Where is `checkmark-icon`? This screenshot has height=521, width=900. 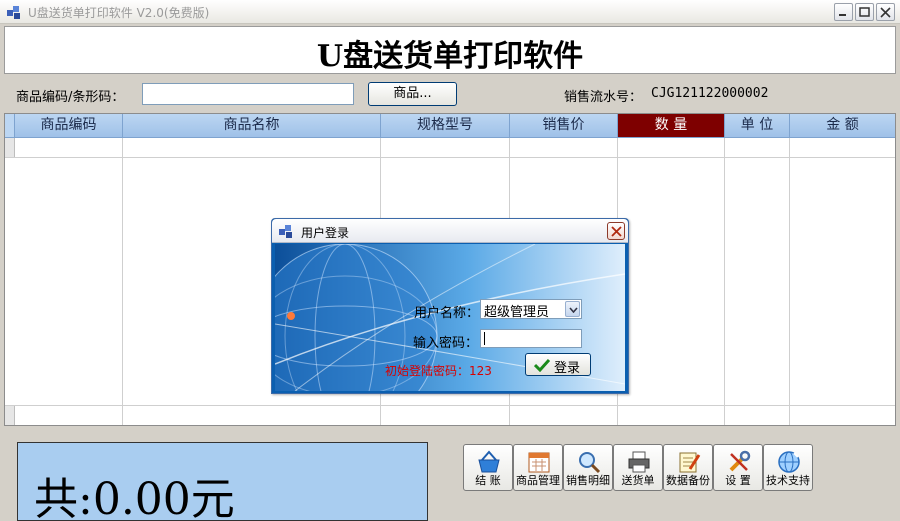
checkmark-icon is located at coordinates (542, 365).